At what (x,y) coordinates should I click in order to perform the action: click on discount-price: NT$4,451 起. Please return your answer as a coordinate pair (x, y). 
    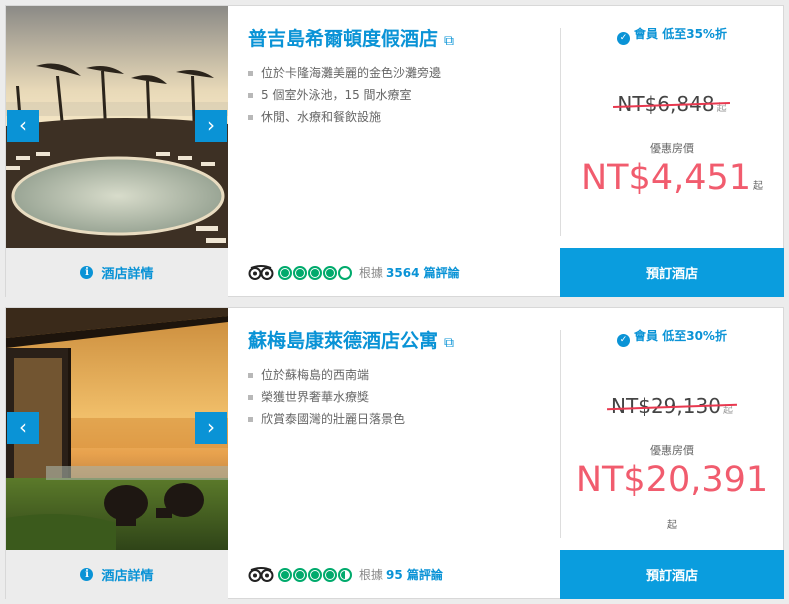
    Looking at the image, I should click on (672, 178).